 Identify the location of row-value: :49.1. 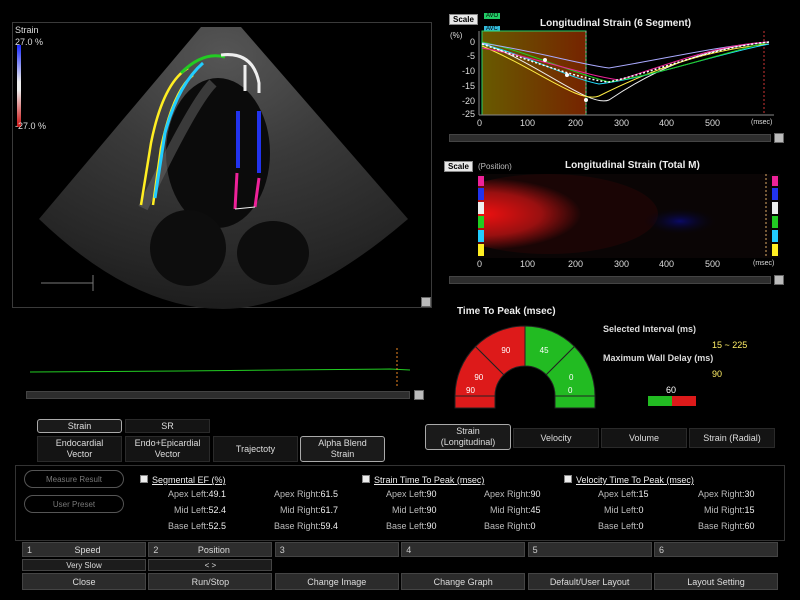
(216, 494).